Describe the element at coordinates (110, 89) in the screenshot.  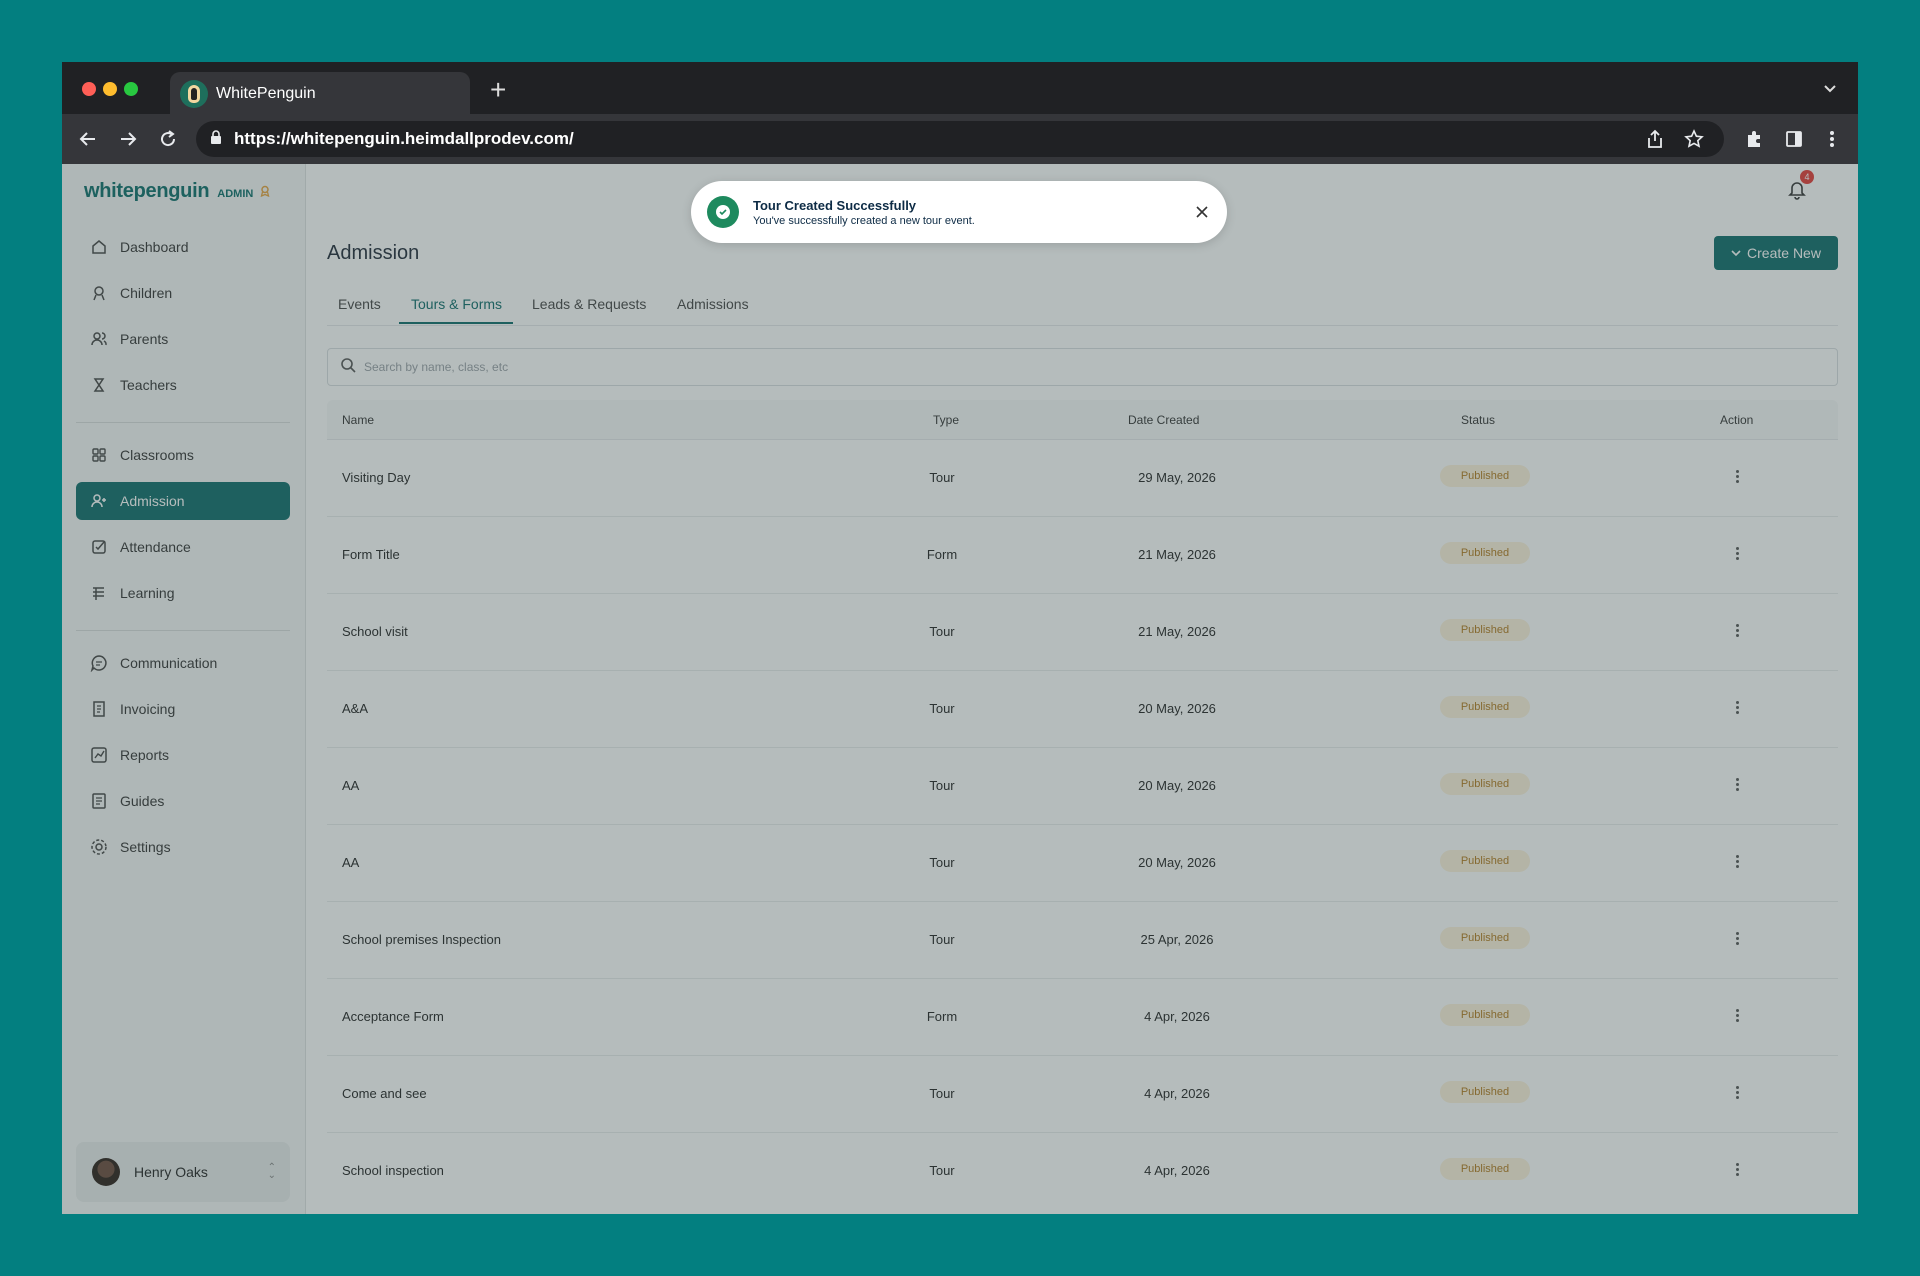
I see `minimize-window-button` at that location.